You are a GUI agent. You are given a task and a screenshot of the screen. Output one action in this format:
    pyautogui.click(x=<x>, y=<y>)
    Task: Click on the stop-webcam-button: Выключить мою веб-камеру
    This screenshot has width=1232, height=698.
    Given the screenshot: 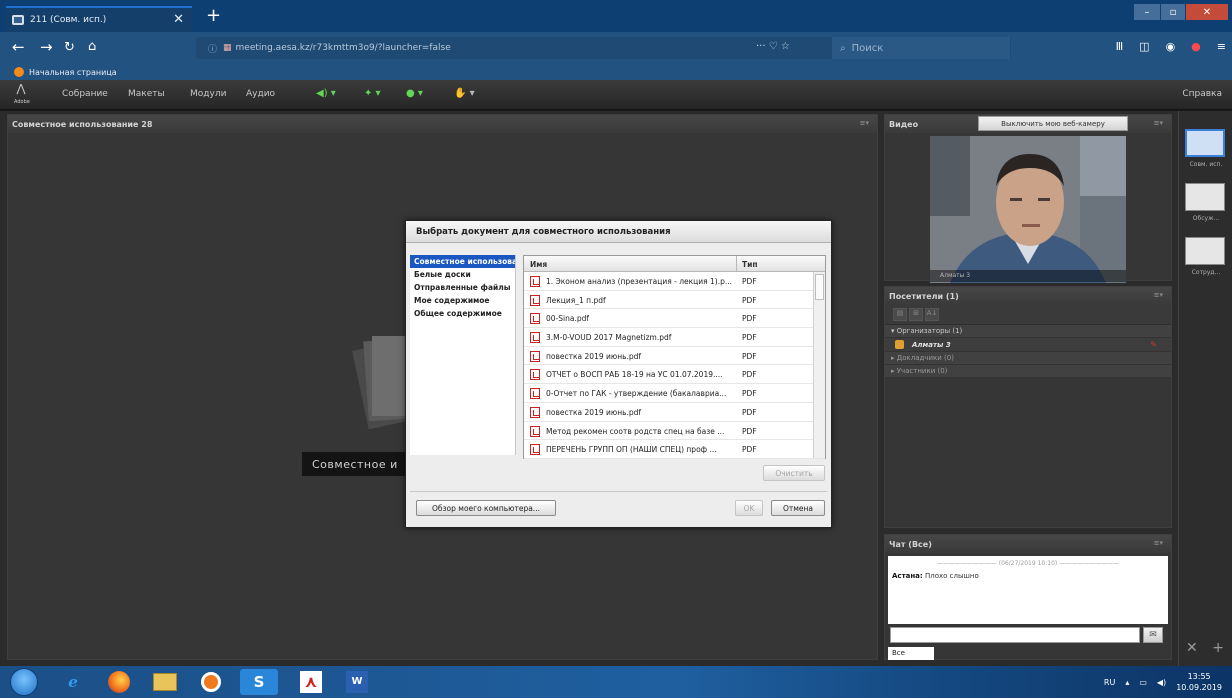 What is the action you would take?
    pyautogui.click(x=1053, y=123)
    